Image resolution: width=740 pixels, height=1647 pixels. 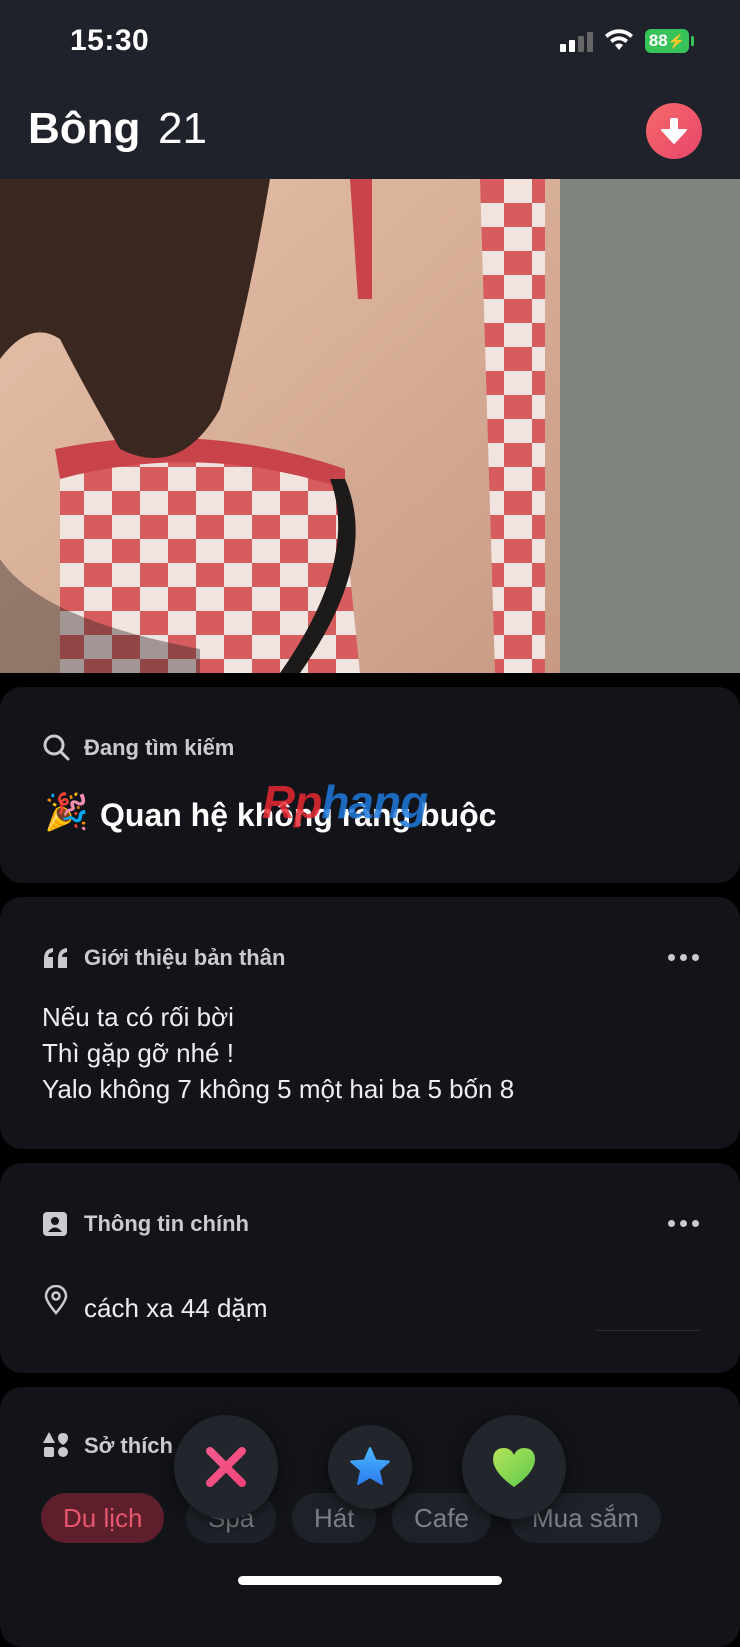 I want to click on bio-line: Nếu ta có rối bời, so click(x=138, y=1017).